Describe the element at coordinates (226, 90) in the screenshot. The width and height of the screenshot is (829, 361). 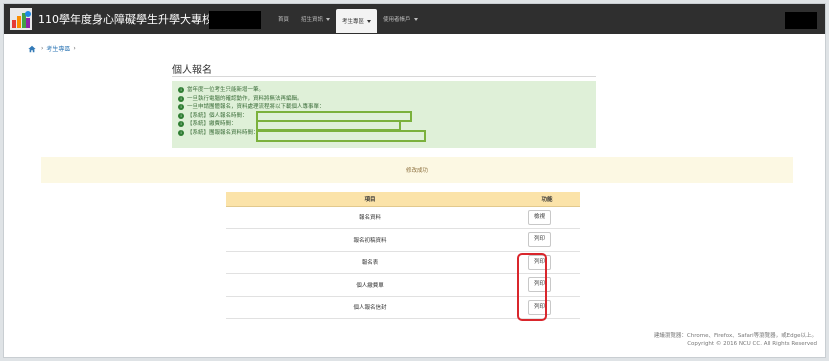
I see `note-text: 當年度一位考生只能新增一筆。` at that location.